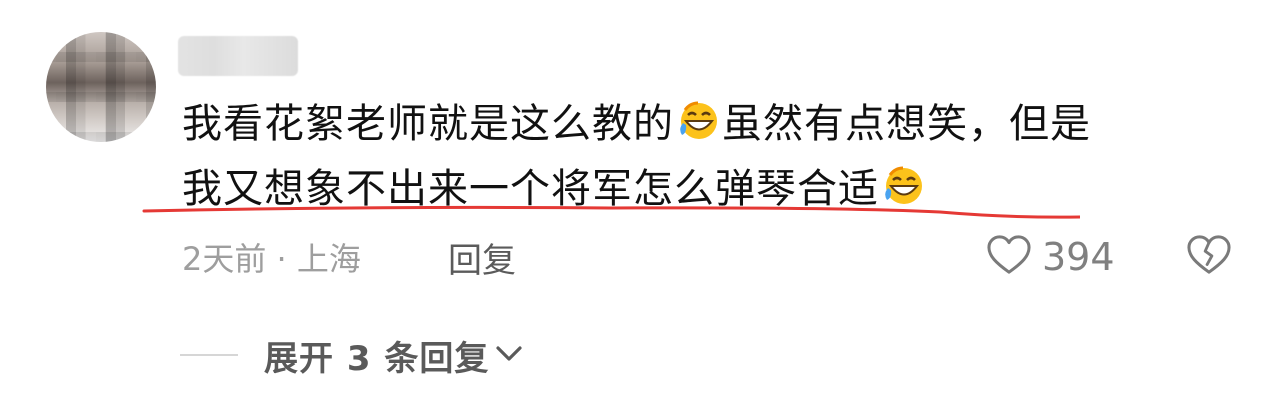 This screenshot has height=414, width=1284. What do you see at coordinates (101, 87) in the screenshot?
I see `avatar` at bounding box center [101, 87].